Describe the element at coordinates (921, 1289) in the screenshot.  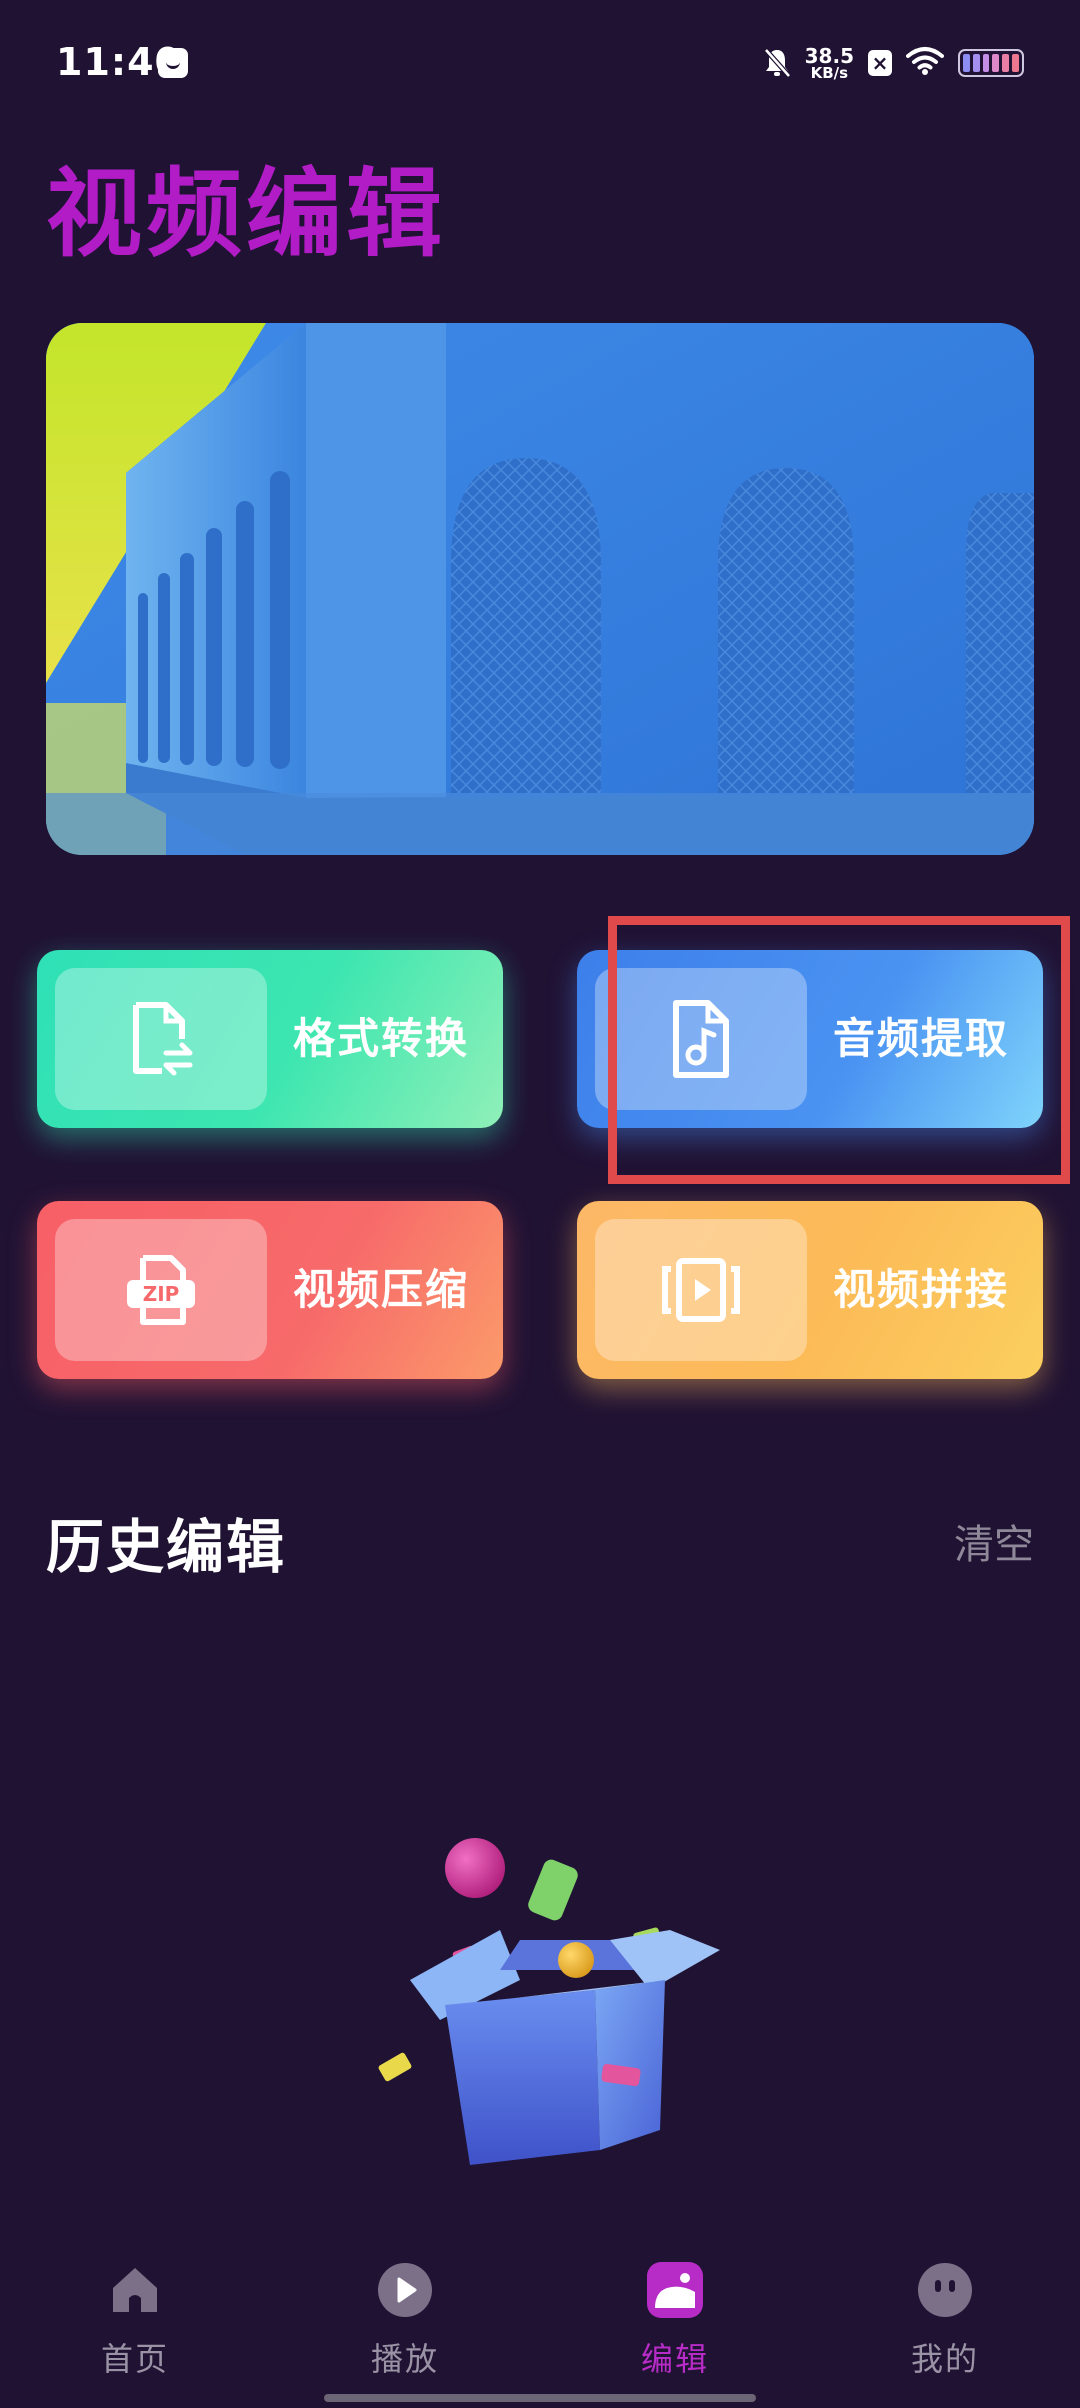
I see `video-merge-label: 视频拼接` at that location.